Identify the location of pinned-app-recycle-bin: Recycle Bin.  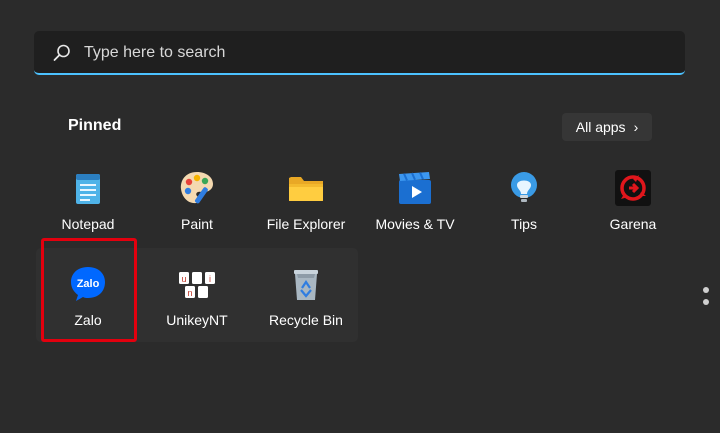
(306, 293).